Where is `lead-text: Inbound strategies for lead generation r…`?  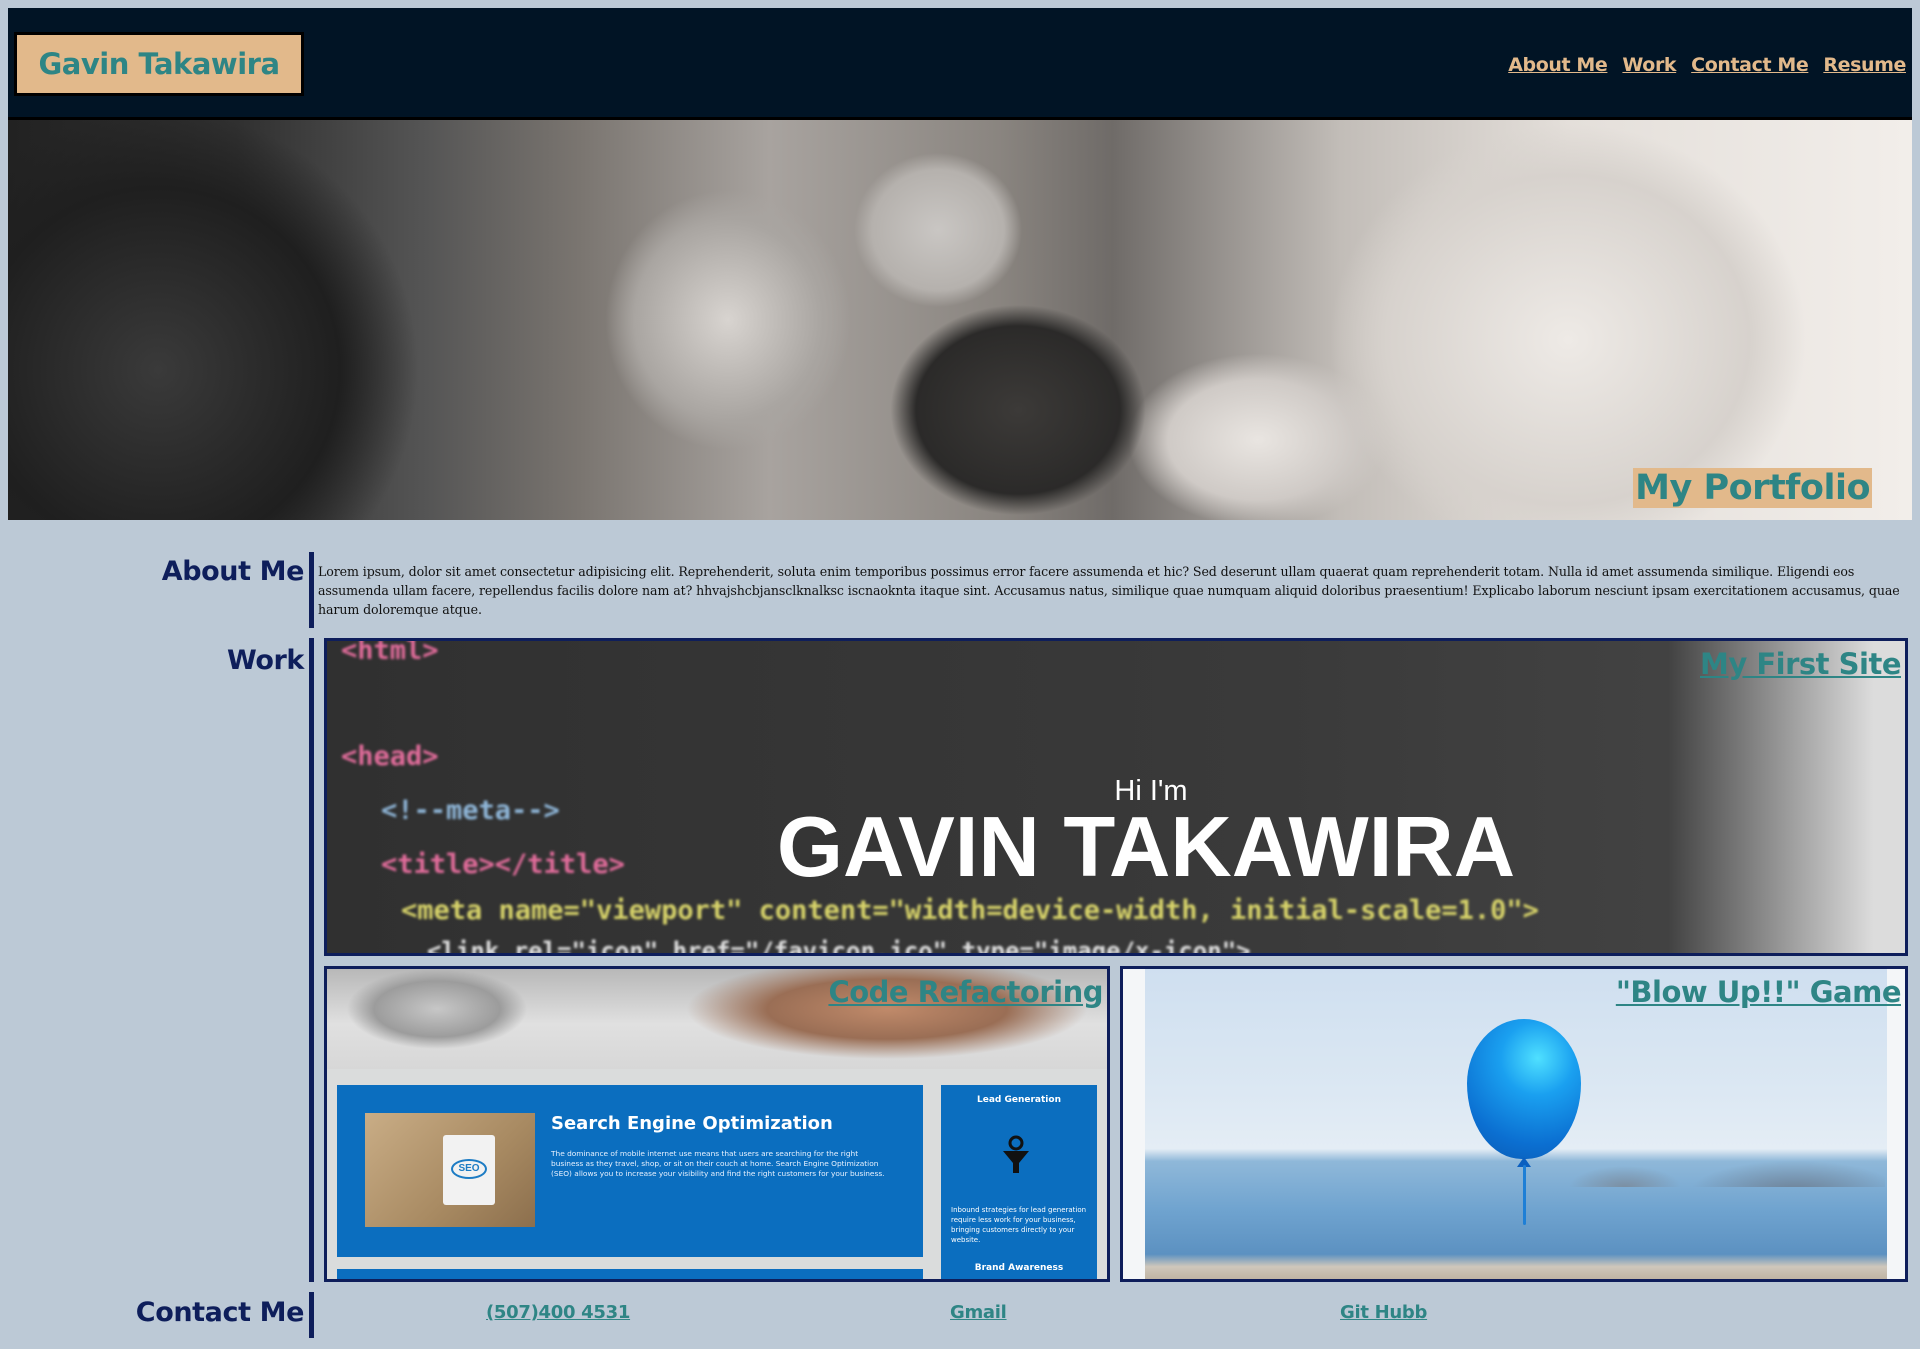 lead-text: Inbound strategies for lead generation r… is located at coordinates (1019, 1225).